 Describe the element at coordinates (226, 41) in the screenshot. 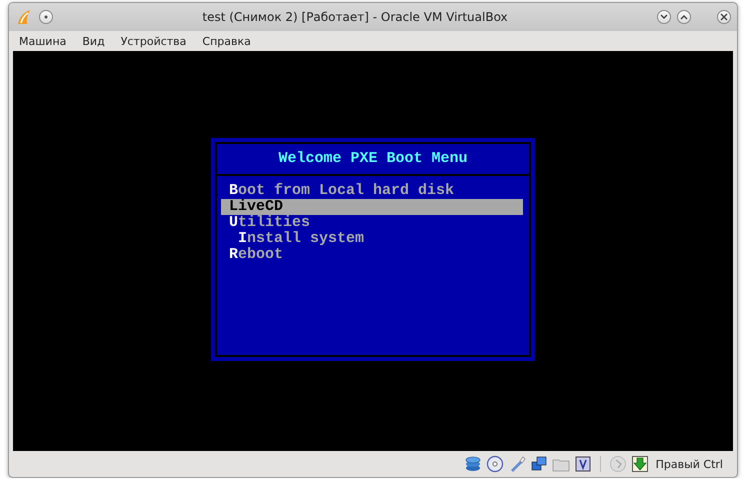

I see `menu-item: Справка` at that location.